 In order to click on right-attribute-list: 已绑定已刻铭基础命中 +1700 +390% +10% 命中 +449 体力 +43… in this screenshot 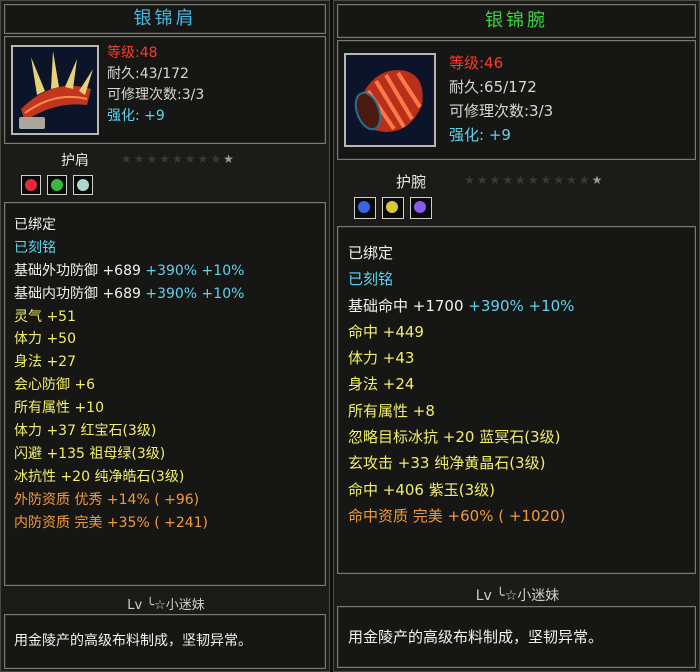, I will do `click(461, 384)`.